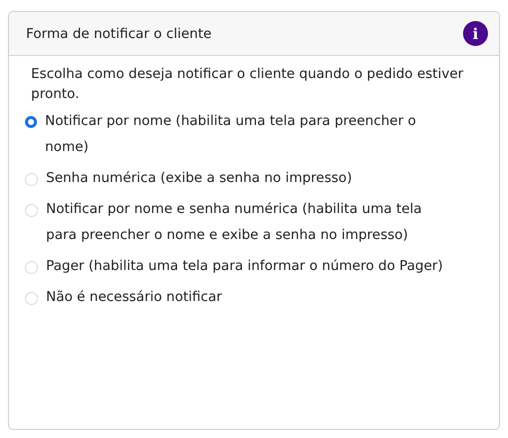  What do you see at coordinates (31, 122) in the screenshot?
I see `radio-button` at bounding box center [31, 122].